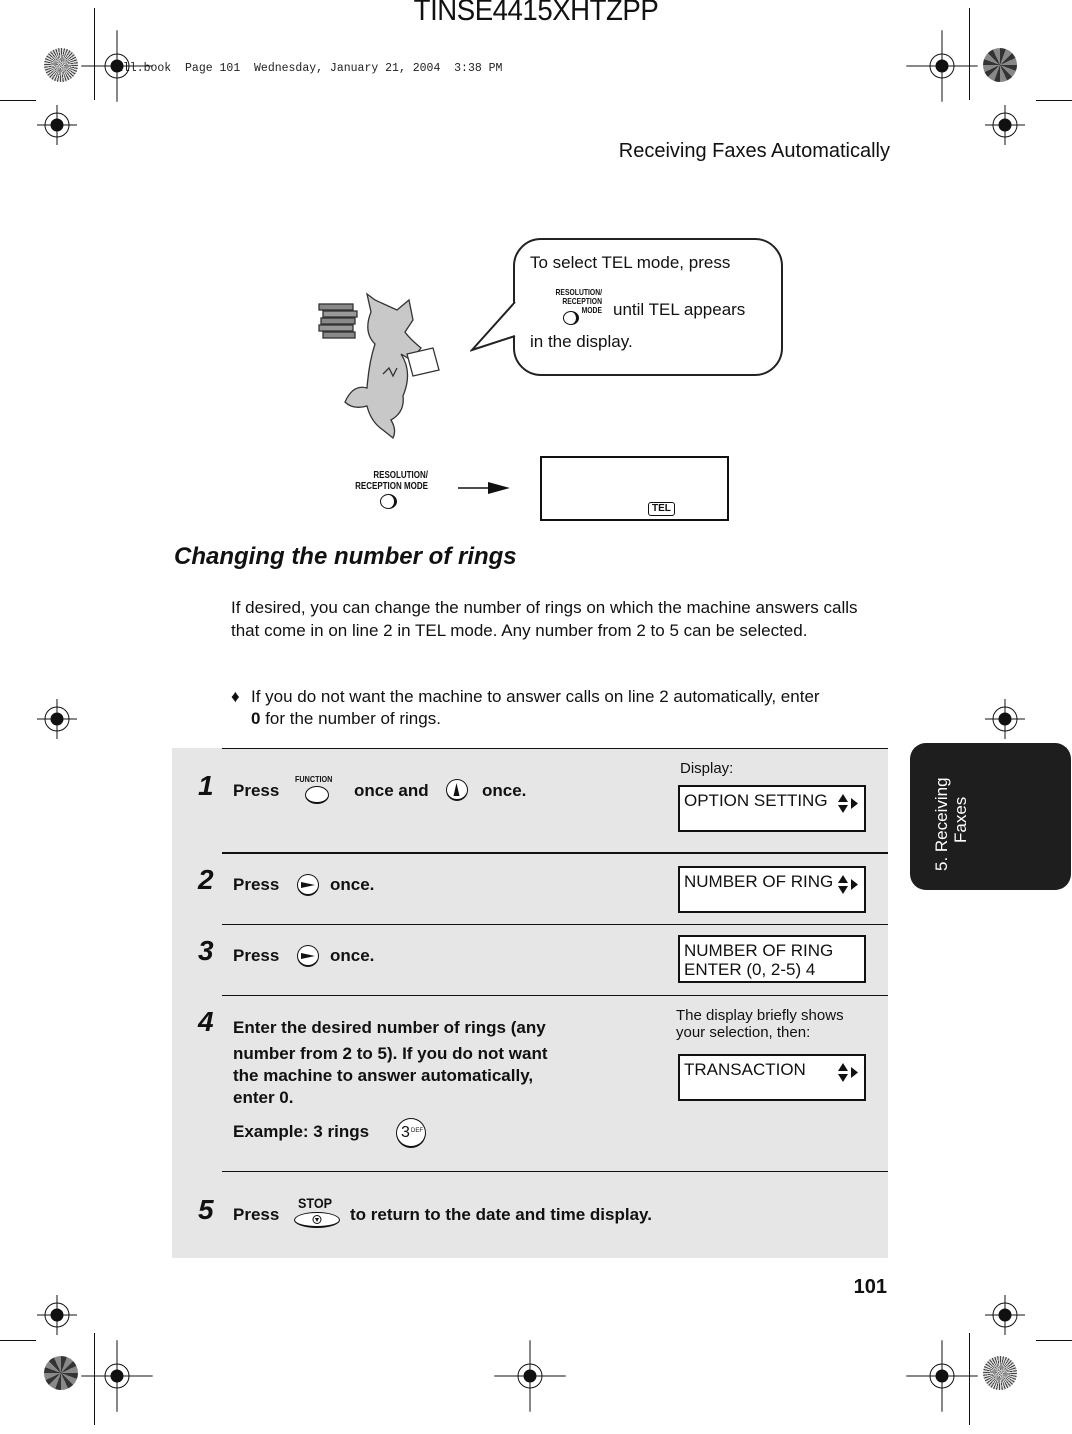 This screenshot has width=1072, height=1434. Describe the element at coordinates (870, 1287) in the screenshot. I see `page-number: 101` at that location.